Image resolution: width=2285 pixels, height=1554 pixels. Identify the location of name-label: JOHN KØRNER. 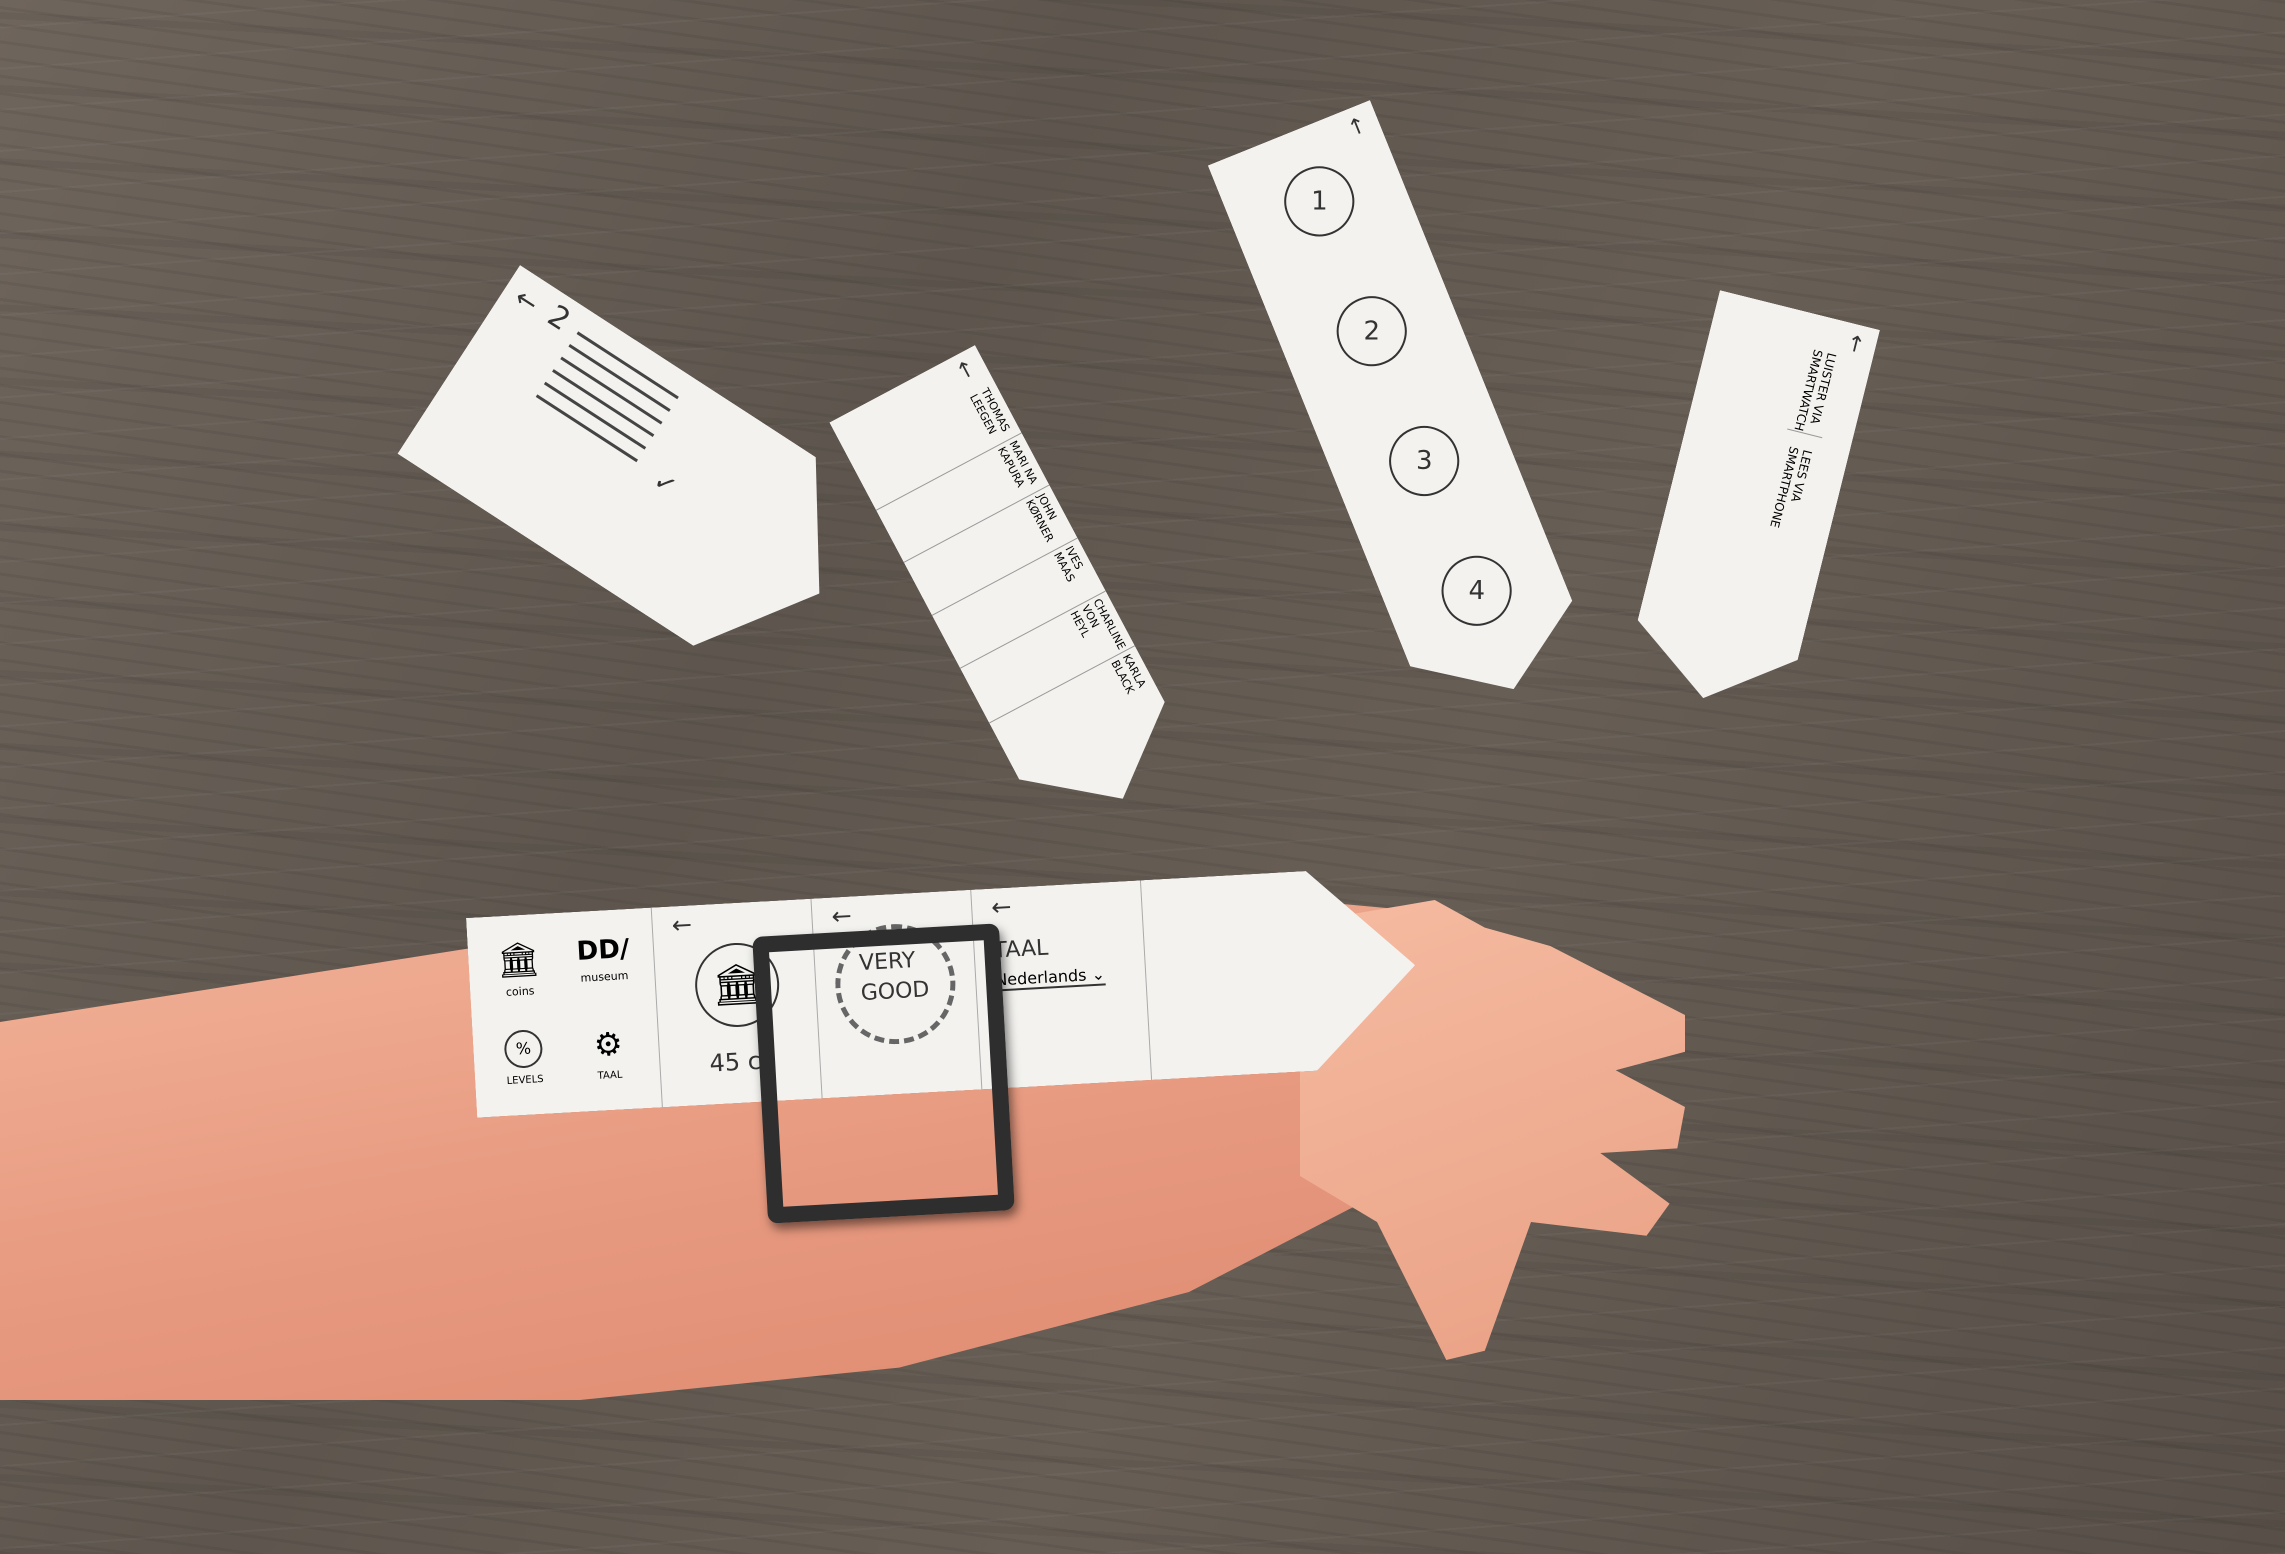
(1041, 518).